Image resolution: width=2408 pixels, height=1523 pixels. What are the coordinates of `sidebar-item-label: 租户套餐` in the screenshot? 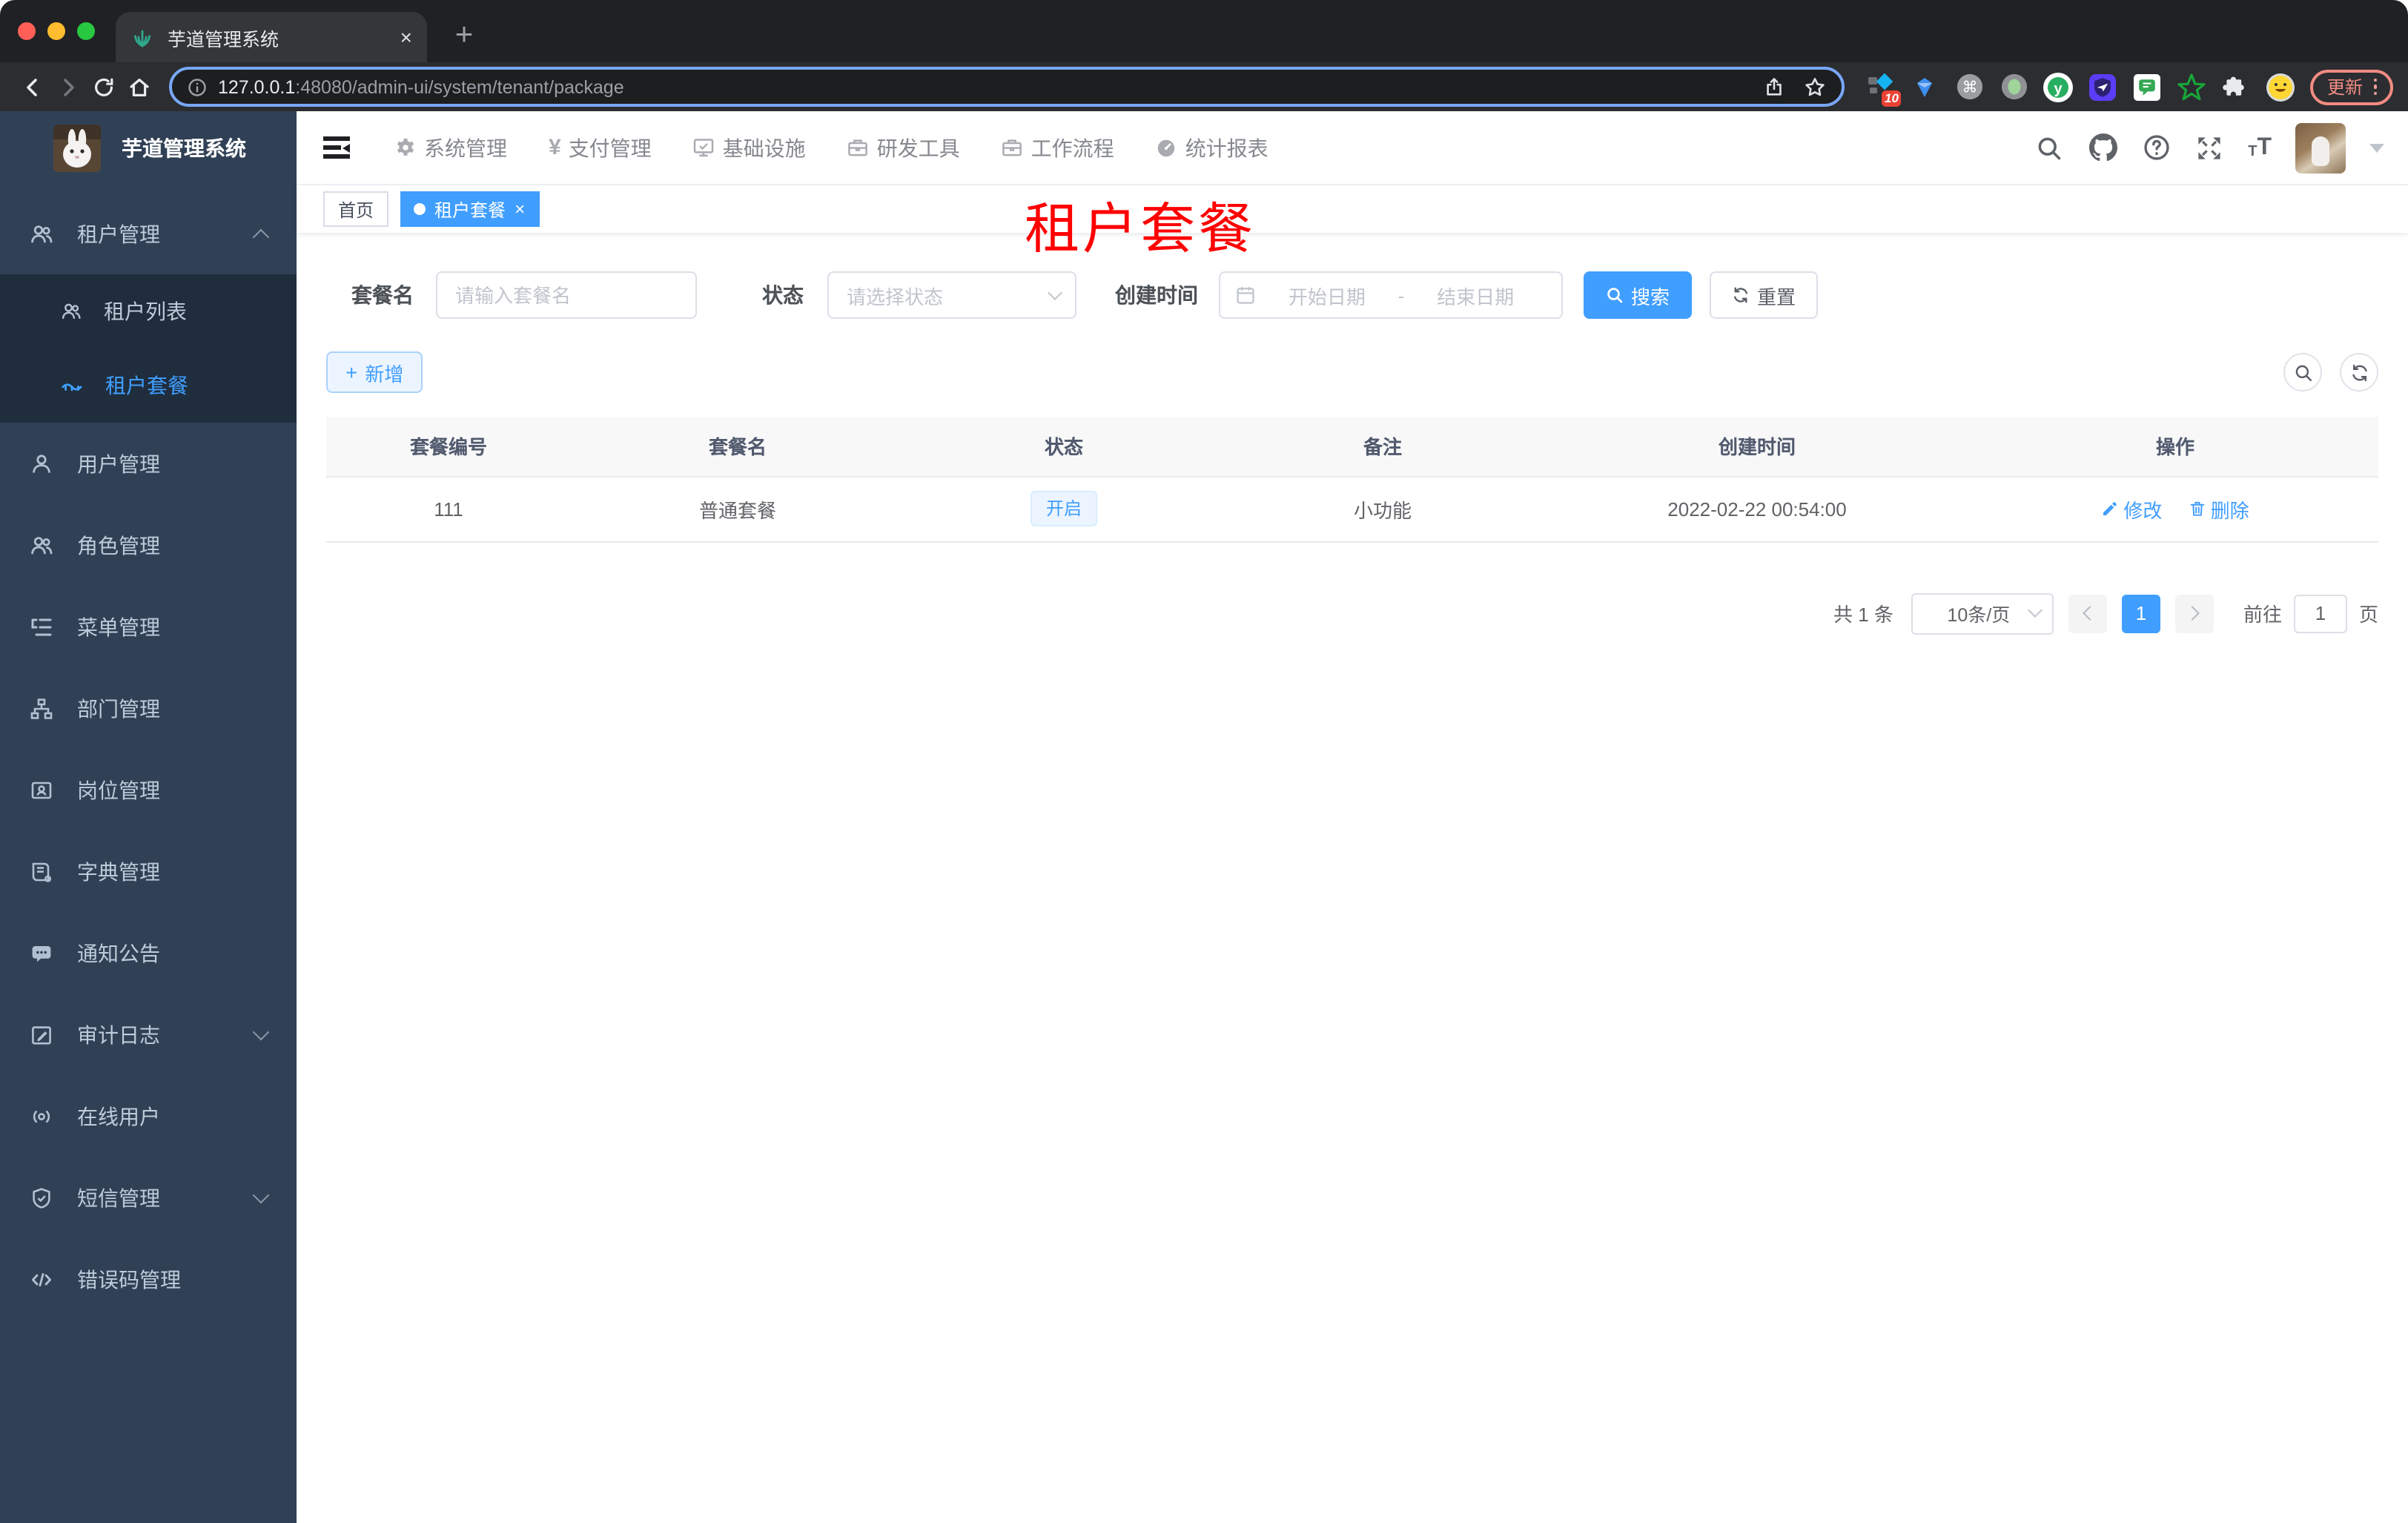 It's located at (146, 385).